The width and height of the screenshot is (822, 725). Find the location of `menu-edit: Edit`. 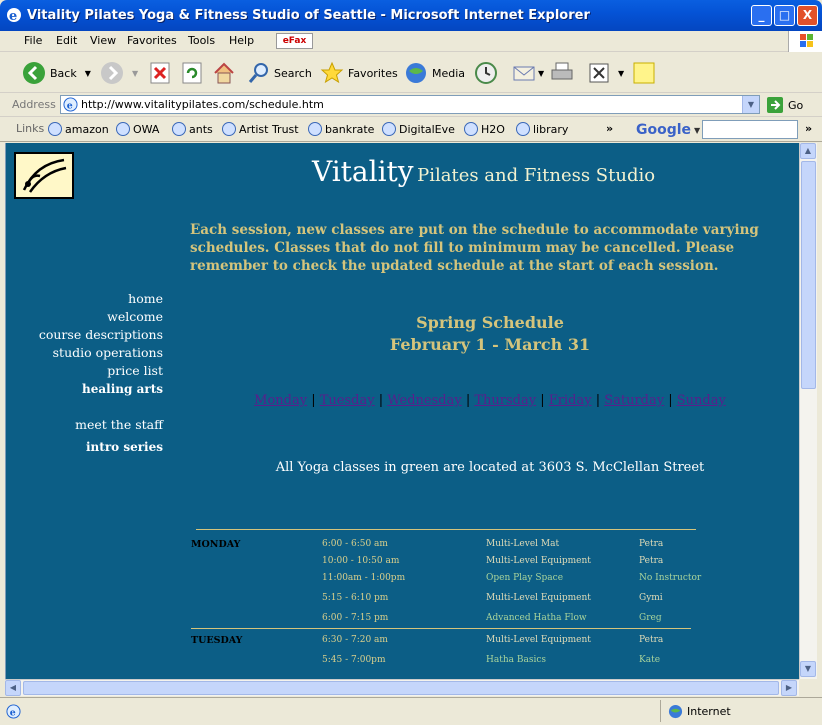

menu-edit: Edit is located at coordinates (66, 40).